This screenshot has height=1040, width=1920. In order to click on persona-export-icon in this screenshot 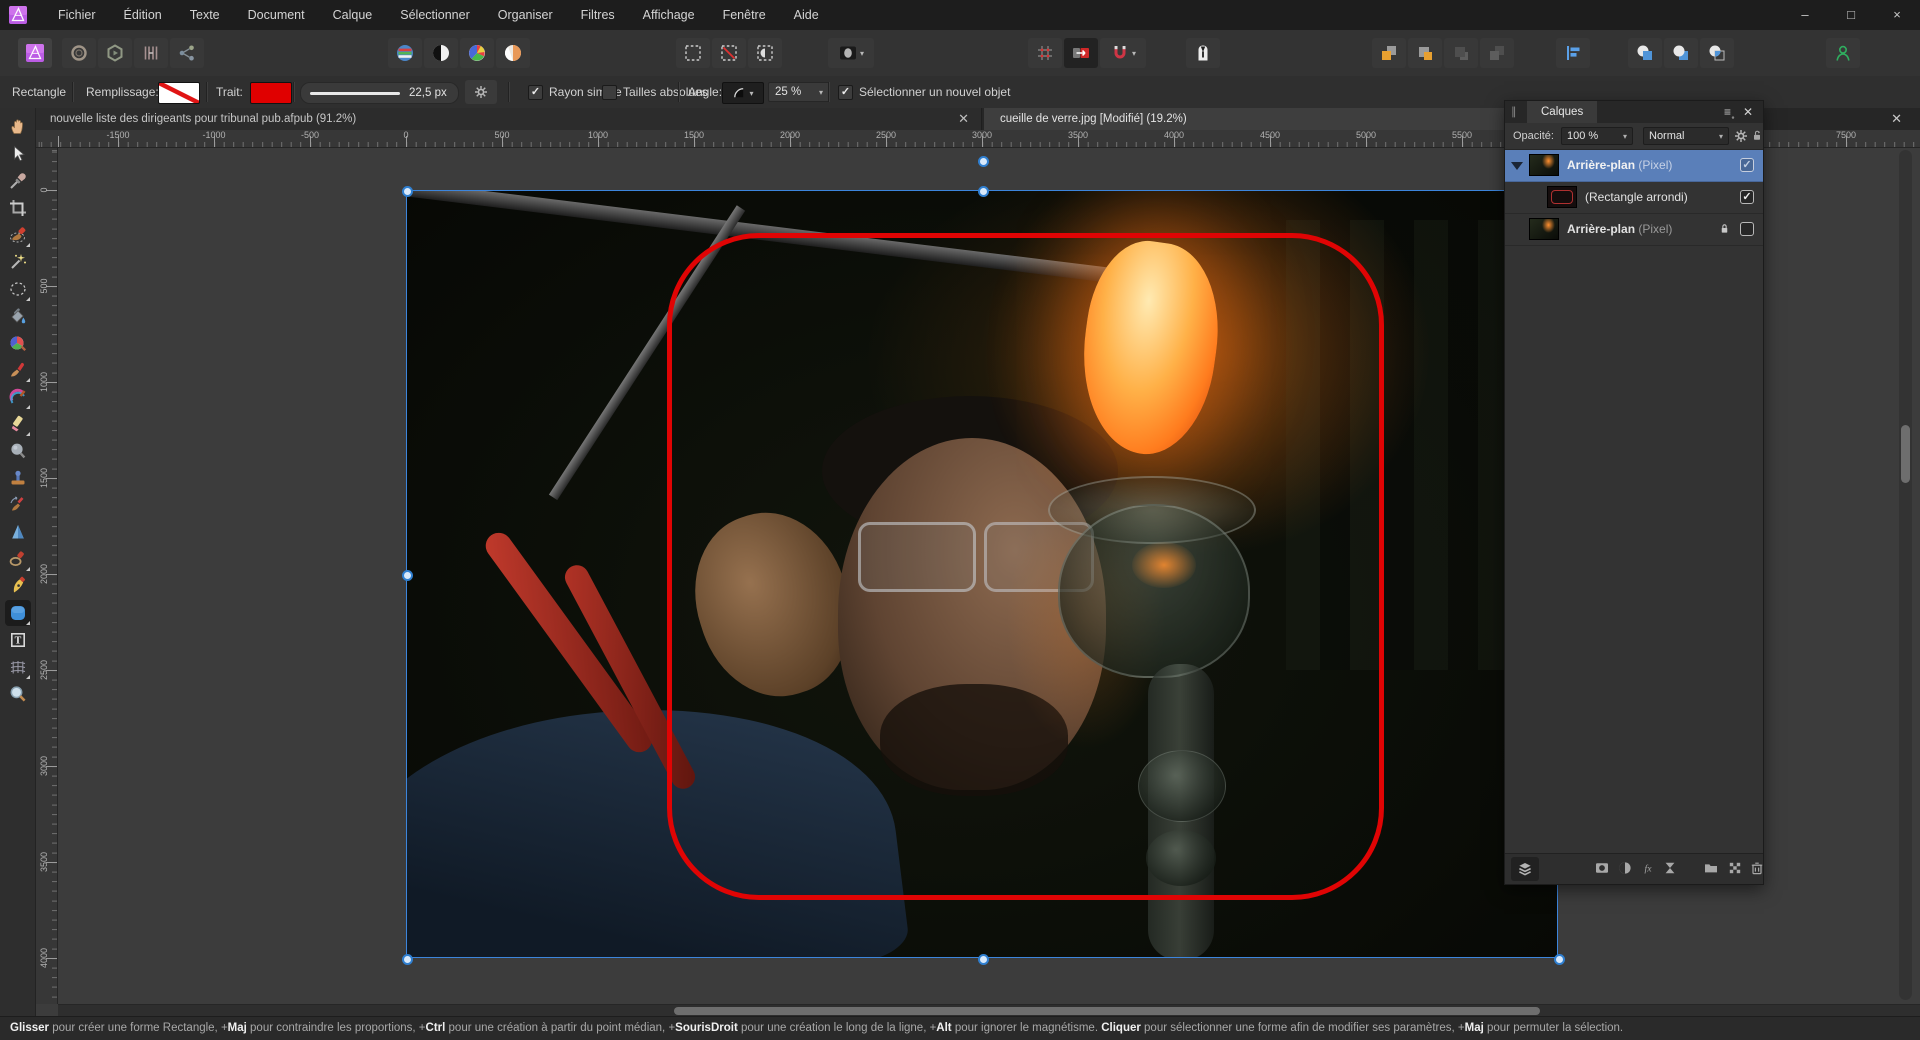, I will do `click(187, 53)`.